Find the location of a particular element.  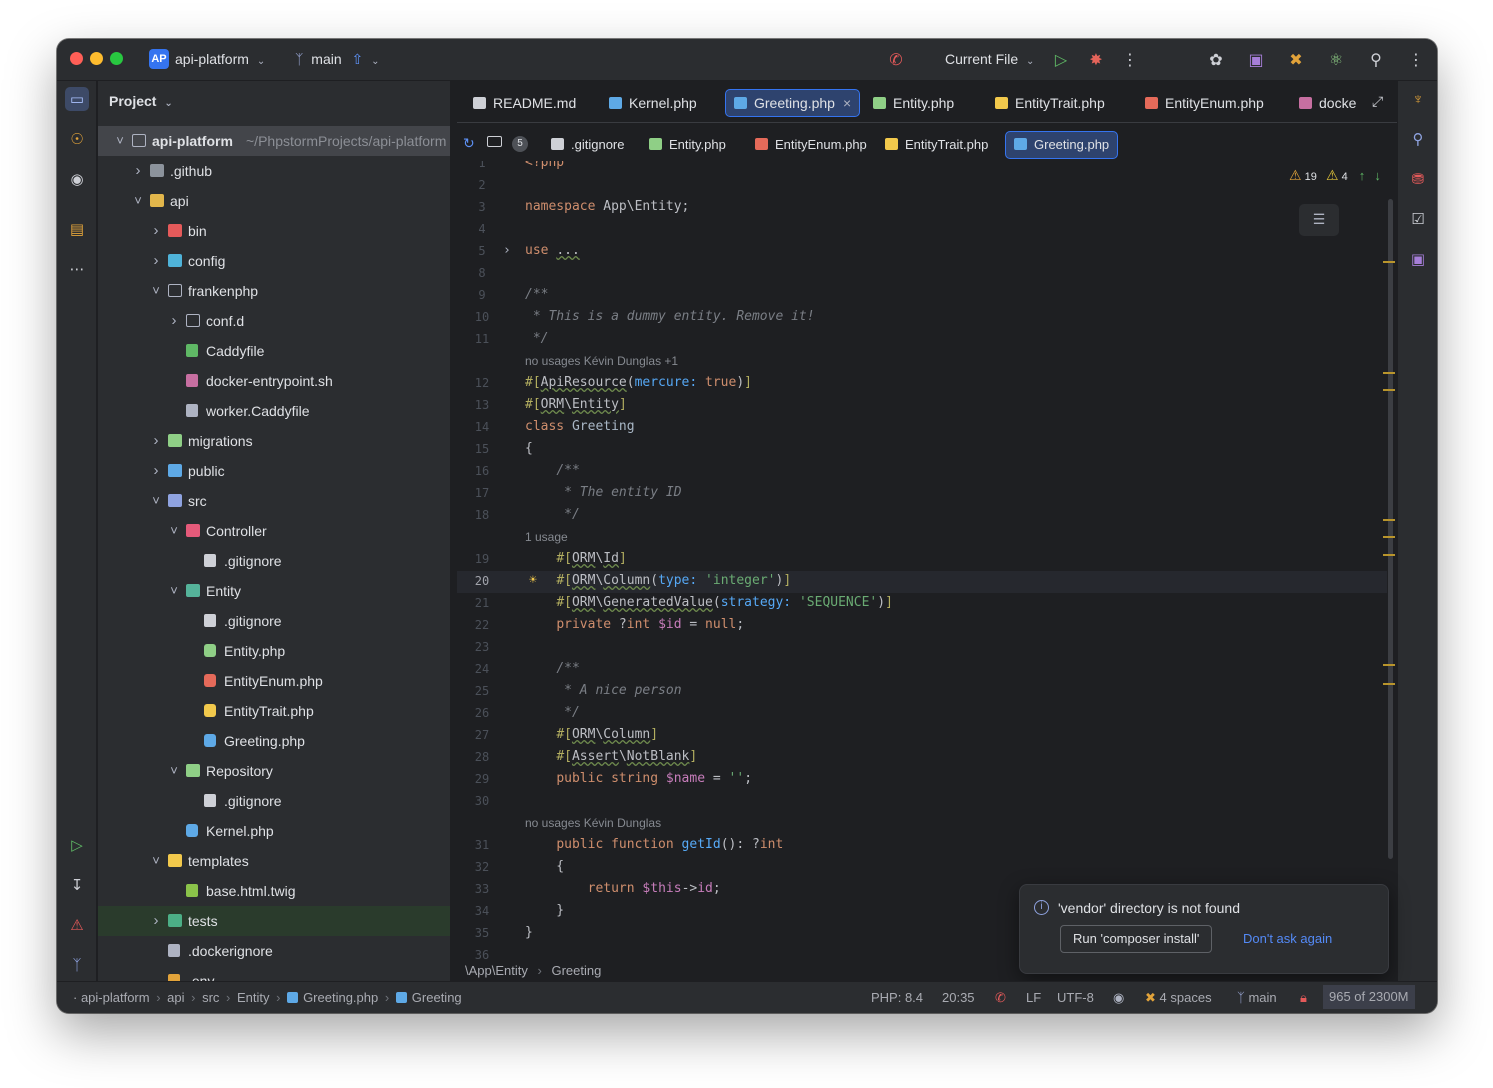

tree-folder: ˅ src is located at coordinates (274, 501).